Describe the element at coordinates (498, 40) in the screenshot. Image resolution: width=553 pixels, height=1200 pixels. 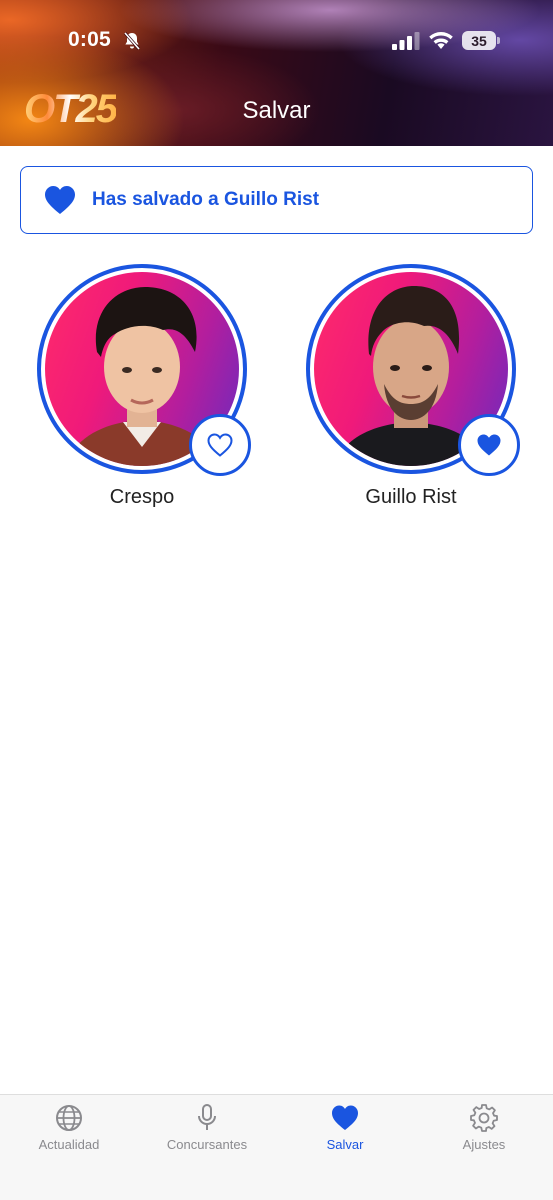
I see `battery-cap` at that location.